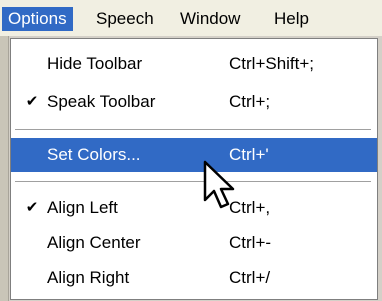  What do you see at coordinates (194, 102) in the screenshot?
I see `menu-item-speak-toolbar: ✔ Speak Toolbar Ctrl+;` at bounding box center [194, 102].